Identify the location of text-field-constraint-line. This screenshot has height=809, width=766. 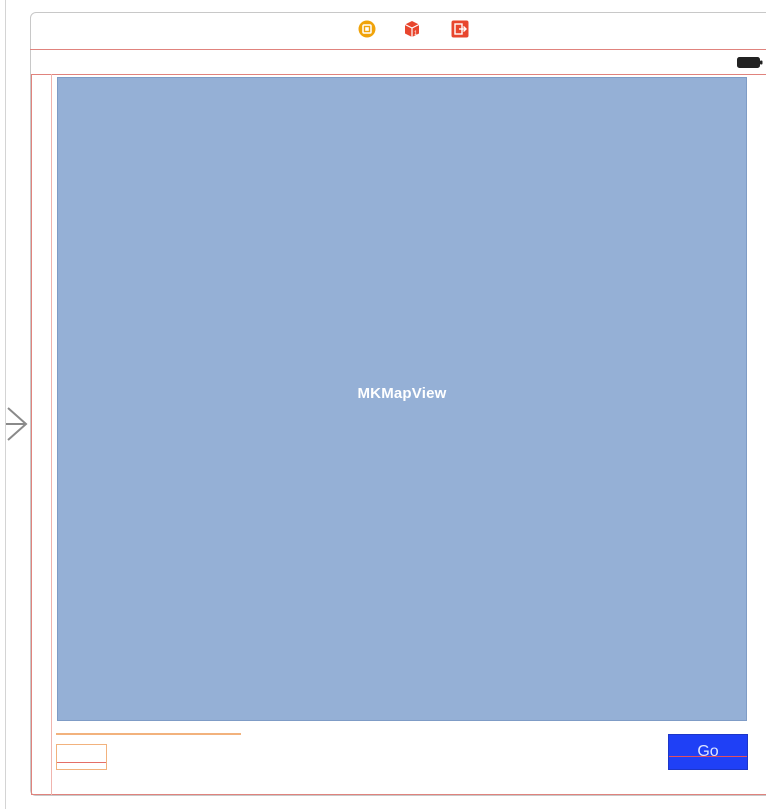
(81, 762).